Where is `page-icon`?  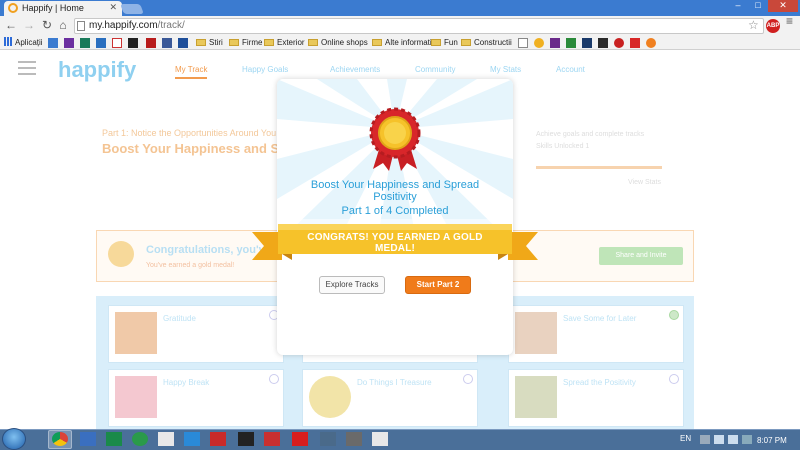
page-icon is located at coordinates (81, 26).